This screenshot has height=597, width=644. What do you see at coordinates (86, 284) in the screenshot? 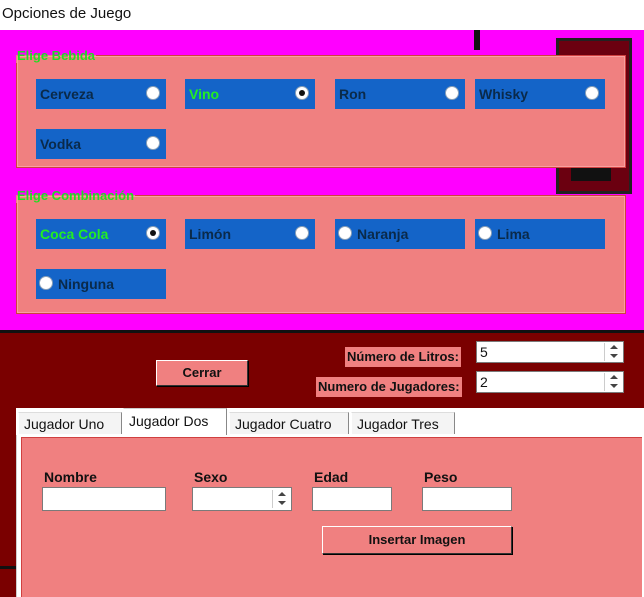
I see `radio-label: Ninguna` at bounding box center [86, 284].